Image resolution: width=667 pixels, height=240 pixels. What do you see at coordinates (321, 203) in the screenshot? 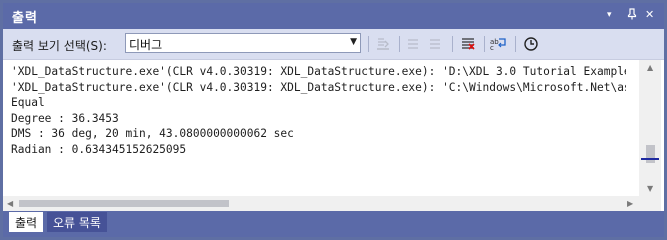
I see `horizontal-scrollbar: ◀ ▶` at bounding box center [321, 203].